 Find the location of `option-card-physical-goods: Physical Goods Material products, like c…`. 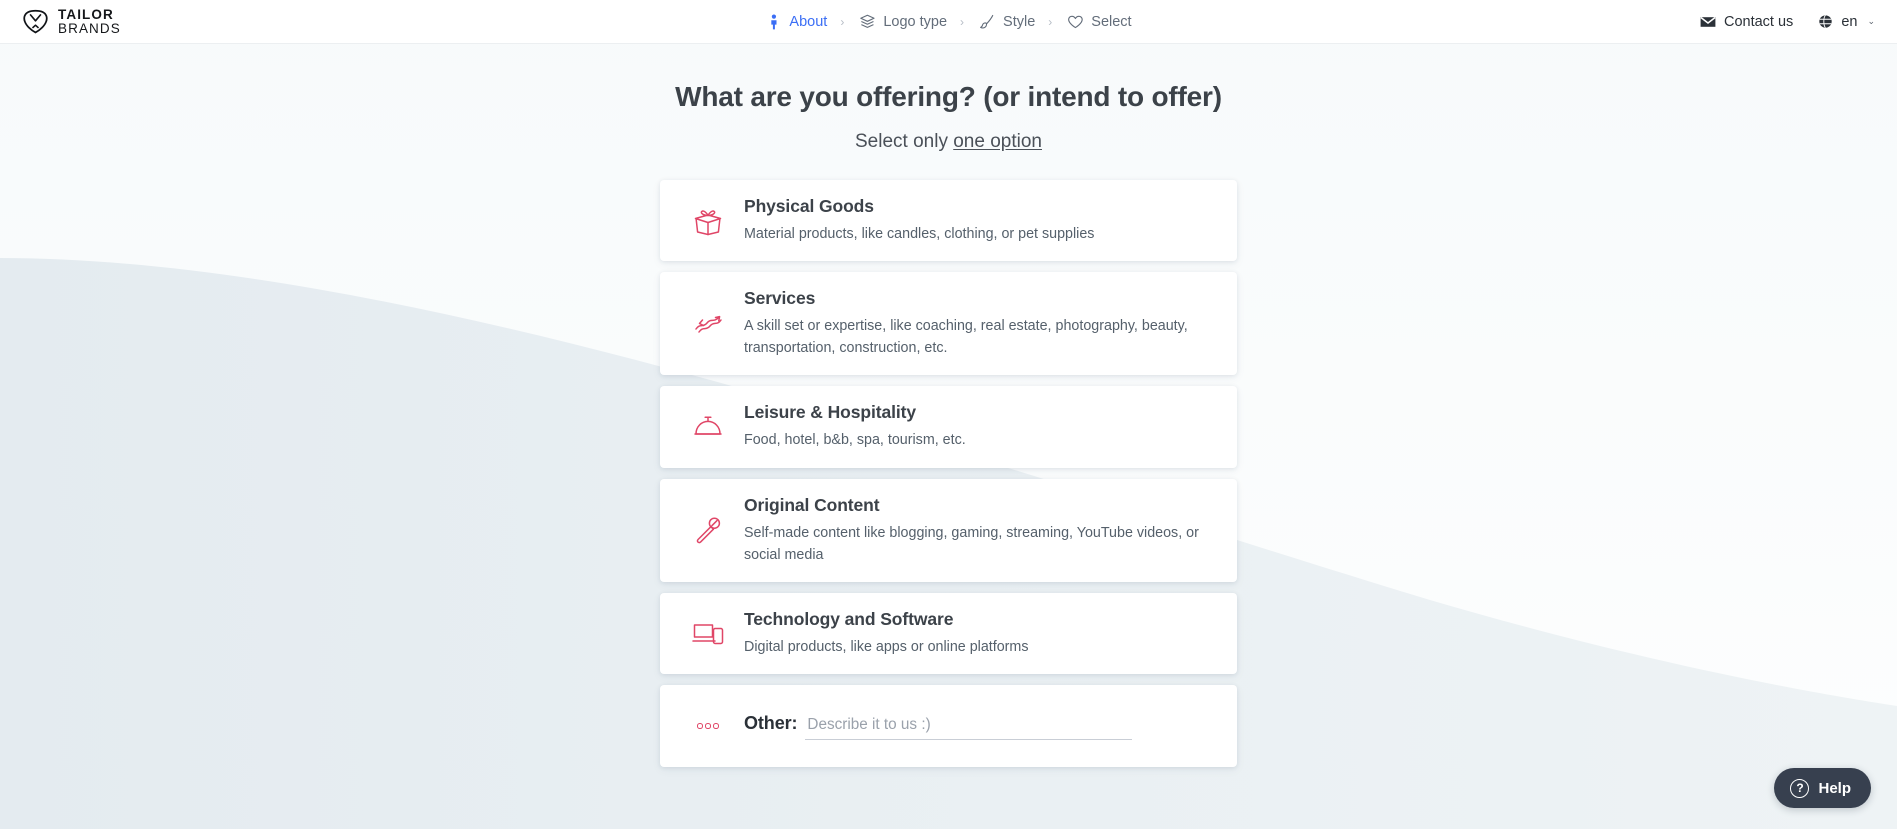

option-card-physical-goods: Physical Goods Material products, like c… is located at coordinates (948, 221).